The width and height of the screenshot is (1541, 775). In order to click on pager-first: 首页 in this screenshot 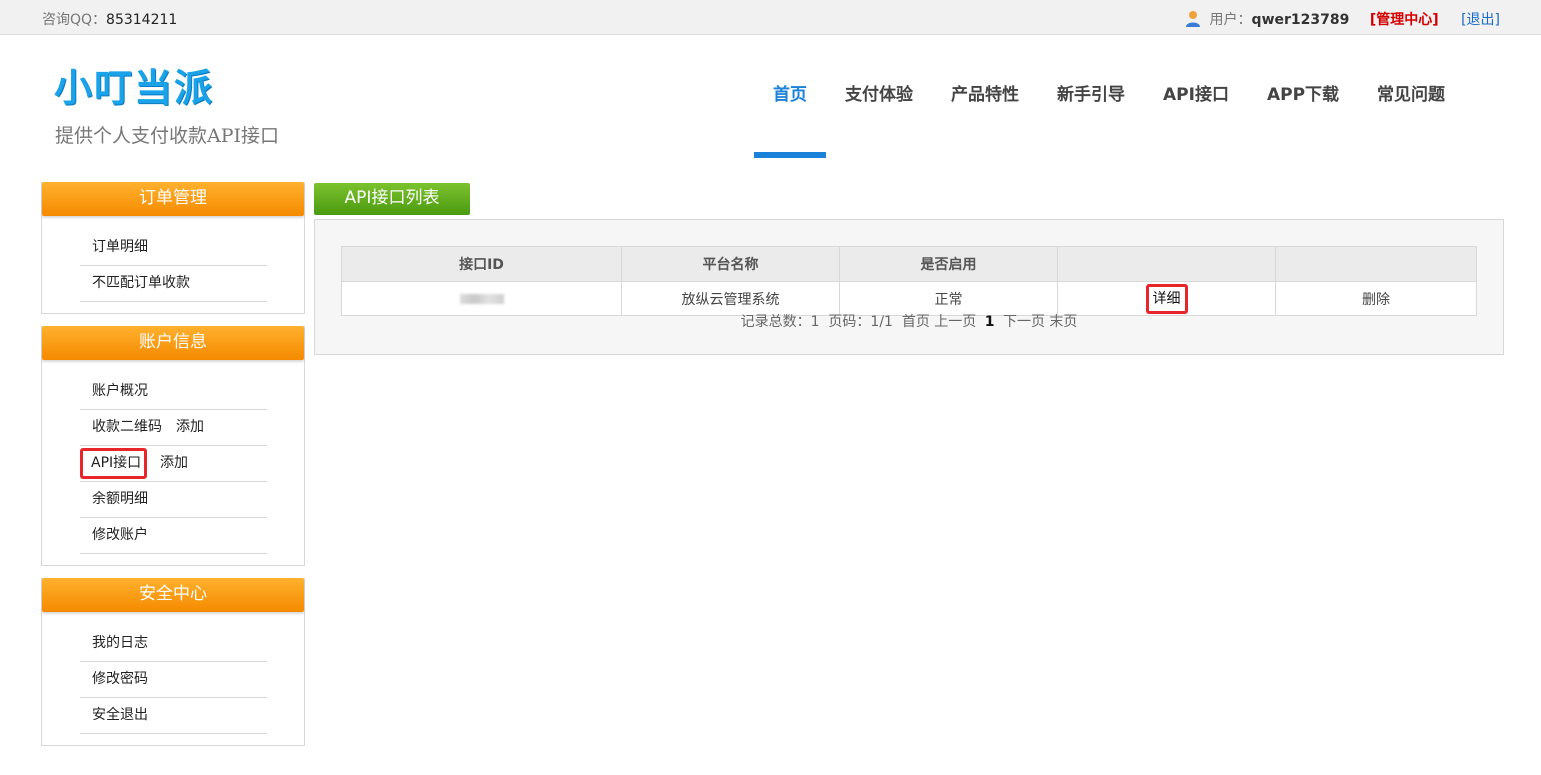, I will do `click(916, 322)`.